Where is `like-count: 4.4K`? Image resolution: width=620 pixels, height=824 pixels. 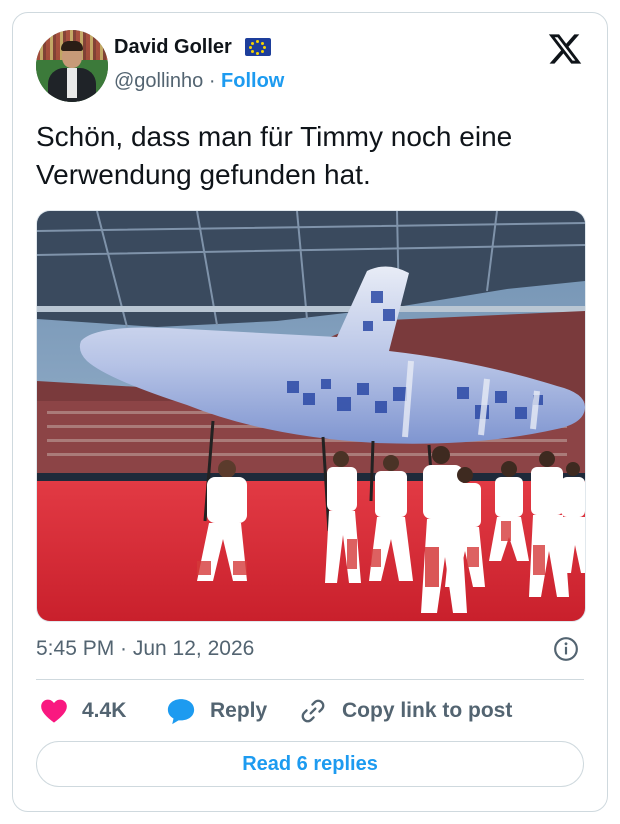 like-count: 4.4K is located at coordinates (104, 710).